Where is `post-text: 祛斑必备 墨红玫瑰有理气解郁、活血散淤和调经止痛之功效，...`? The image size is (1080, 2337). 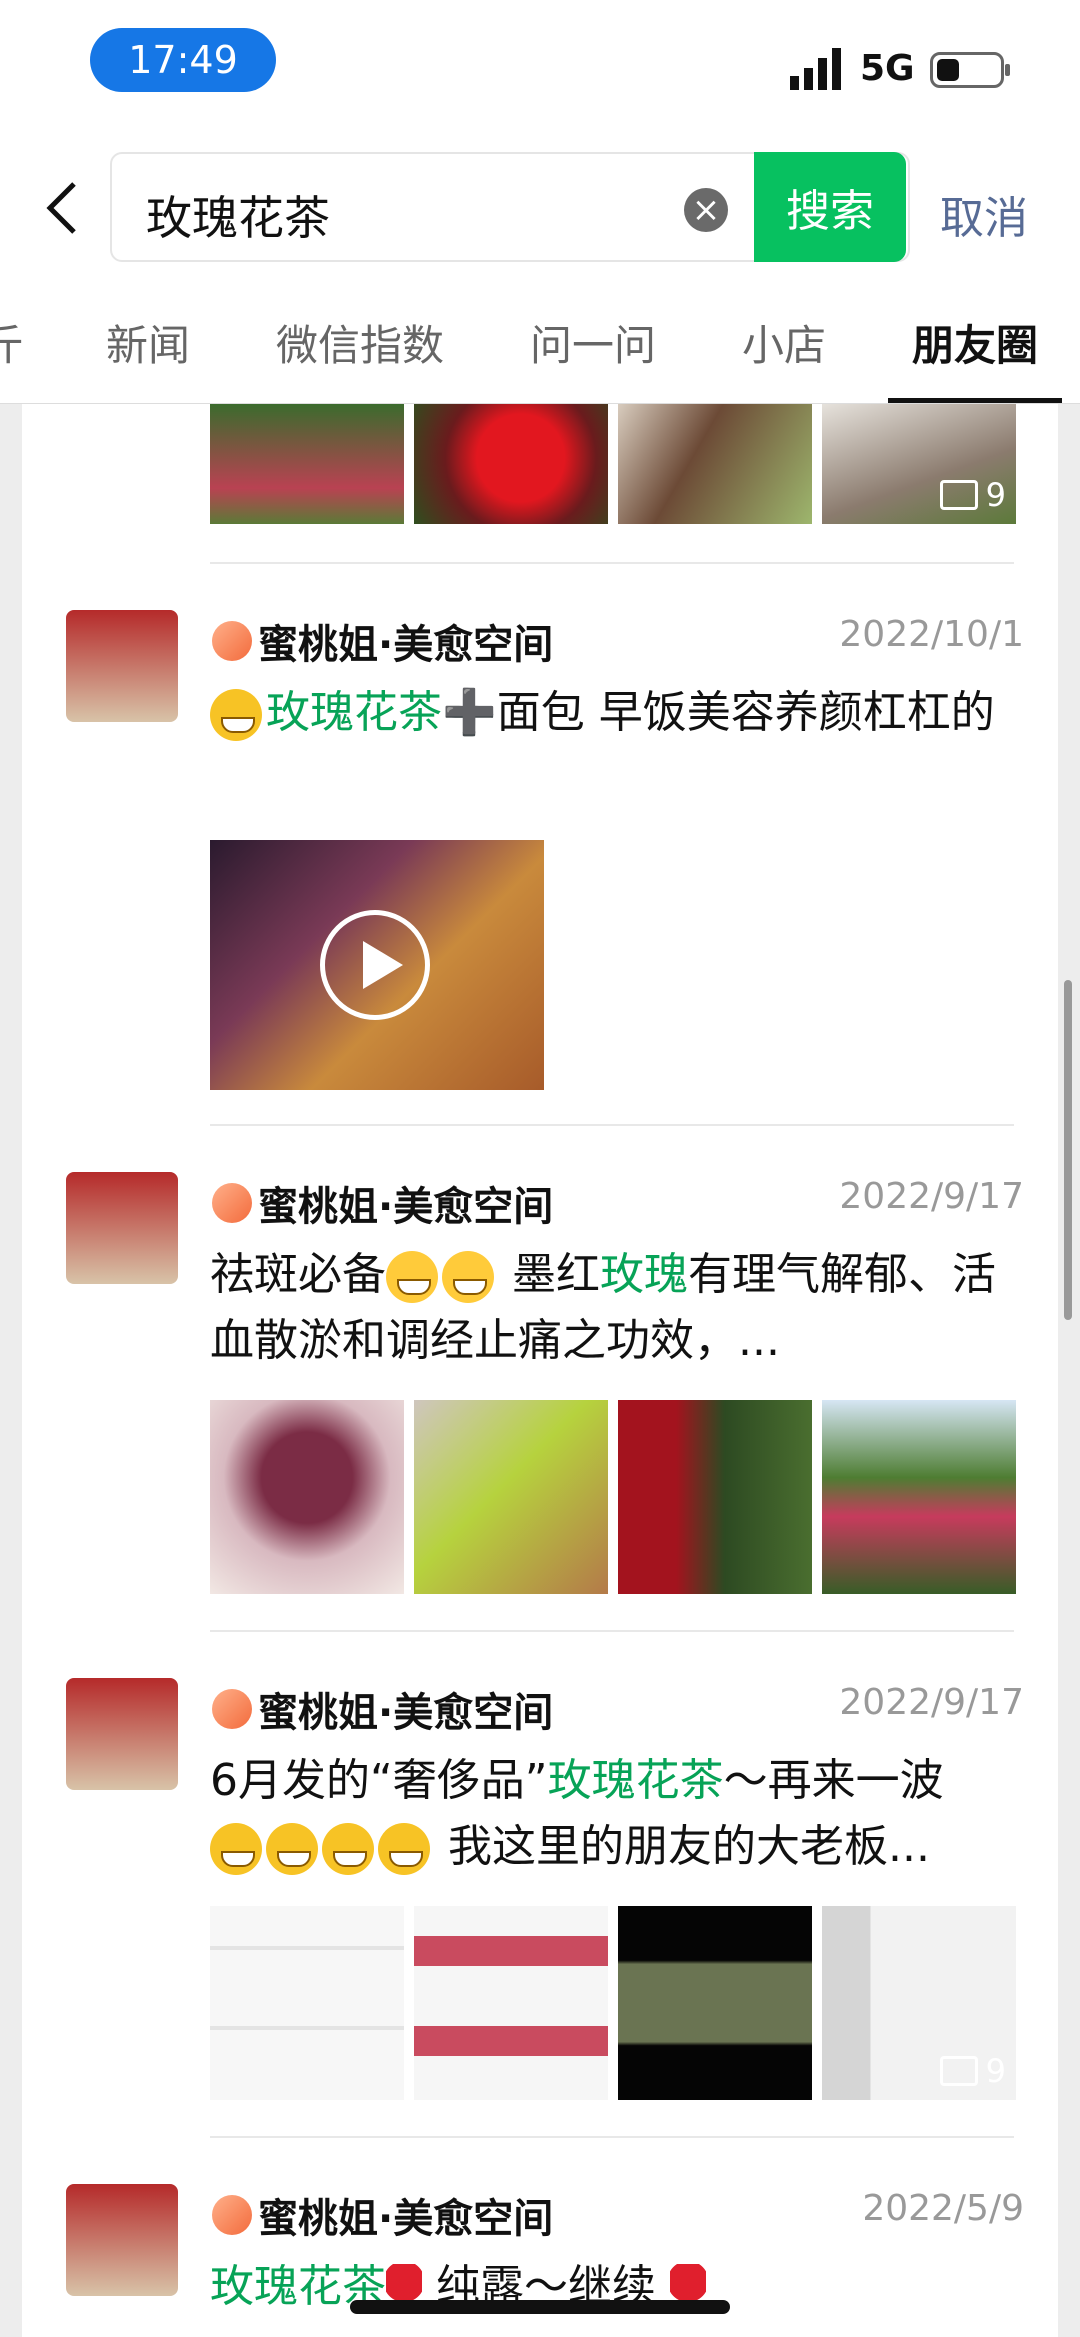 post-text: 祛斑必备 墨红玫瑰有理气解郁、活血散淤和调经止痛之功效，... is located at coordinates (615, 1308).